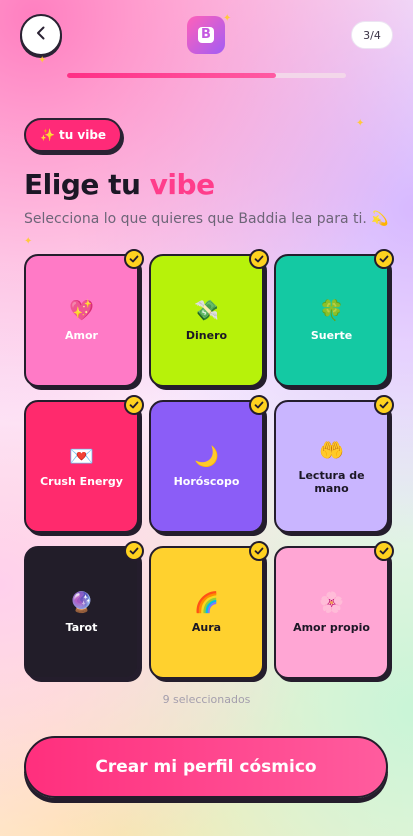  I want to click on app-logo: B, so click(206, 35).